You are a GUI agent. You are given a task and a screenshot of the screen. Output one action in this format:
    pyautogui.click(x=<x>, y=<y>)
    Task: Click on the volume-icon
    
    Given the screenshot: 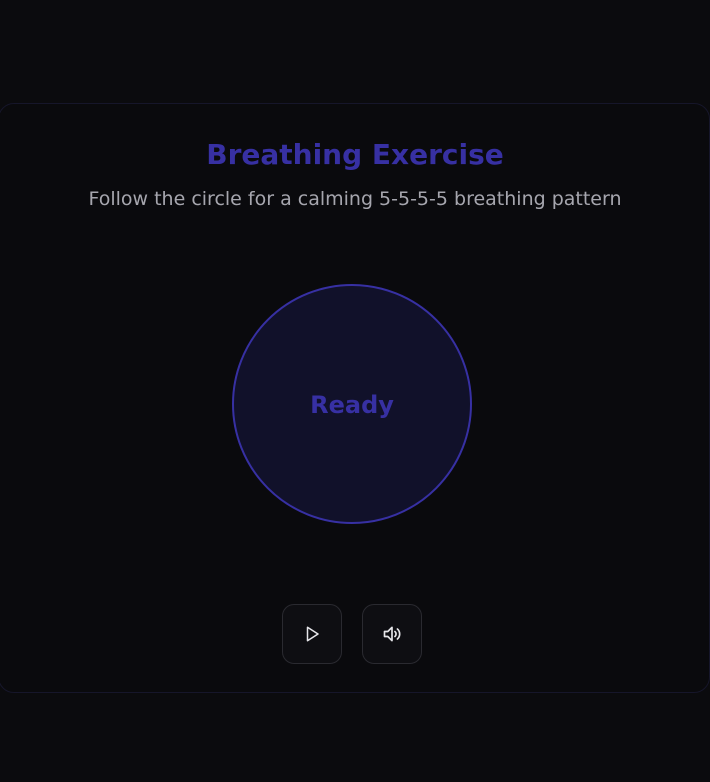 What is the action you would take?
    pyautogui.click(x=392, y=634)
    